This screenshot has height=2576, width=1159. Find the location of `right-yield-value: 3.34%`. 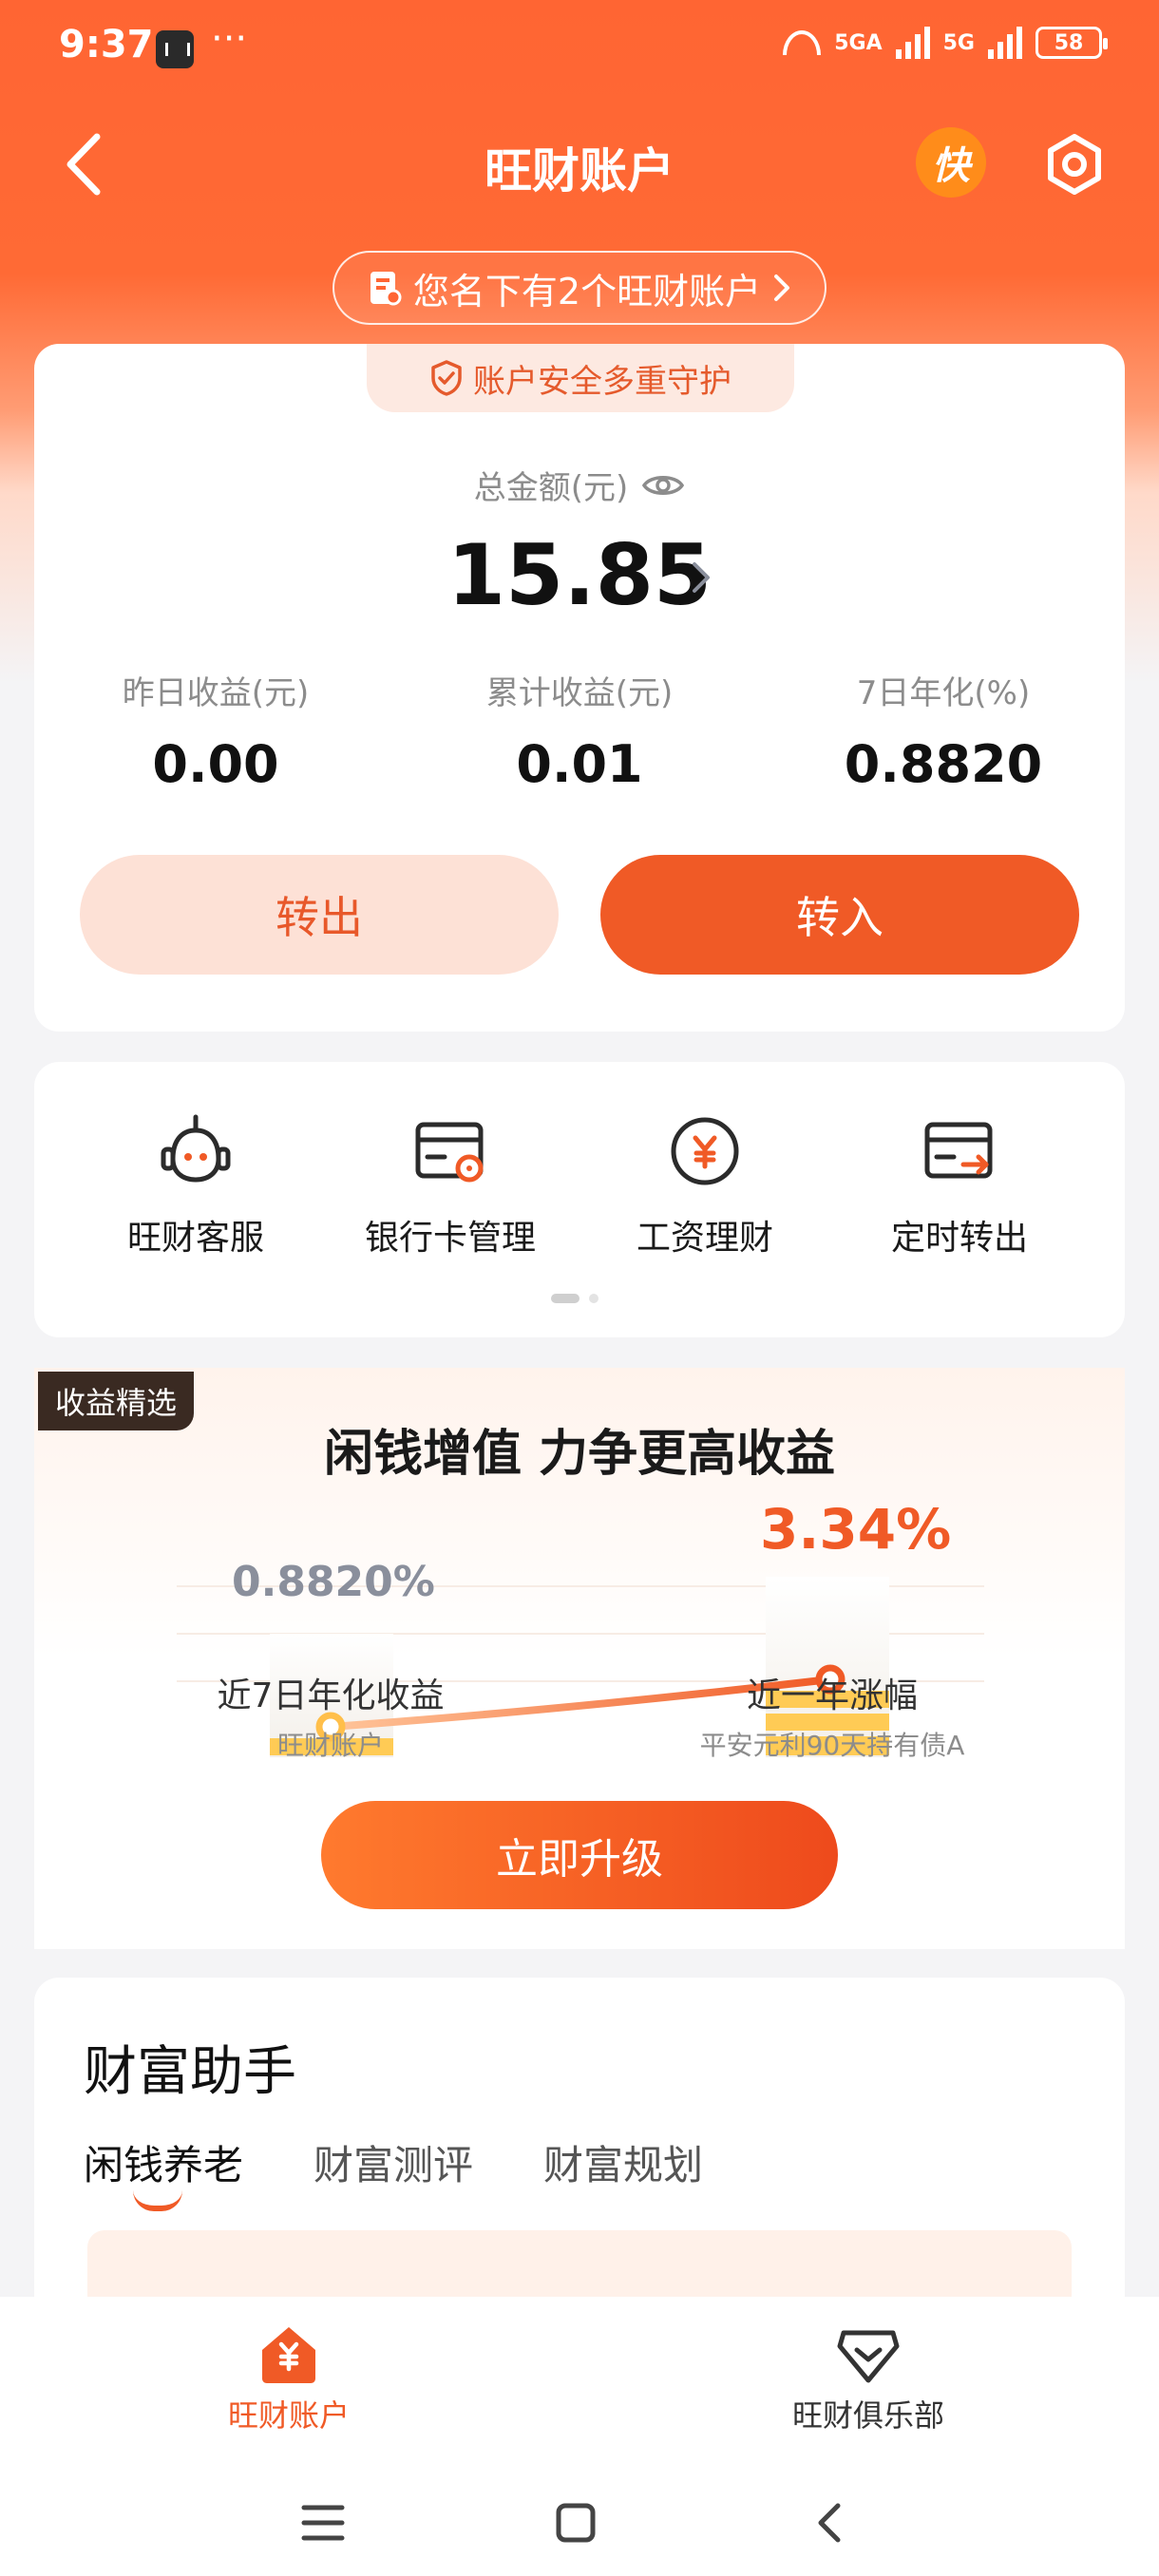

right-yield-value: 3.34% is located at coordinates (856, 1529).